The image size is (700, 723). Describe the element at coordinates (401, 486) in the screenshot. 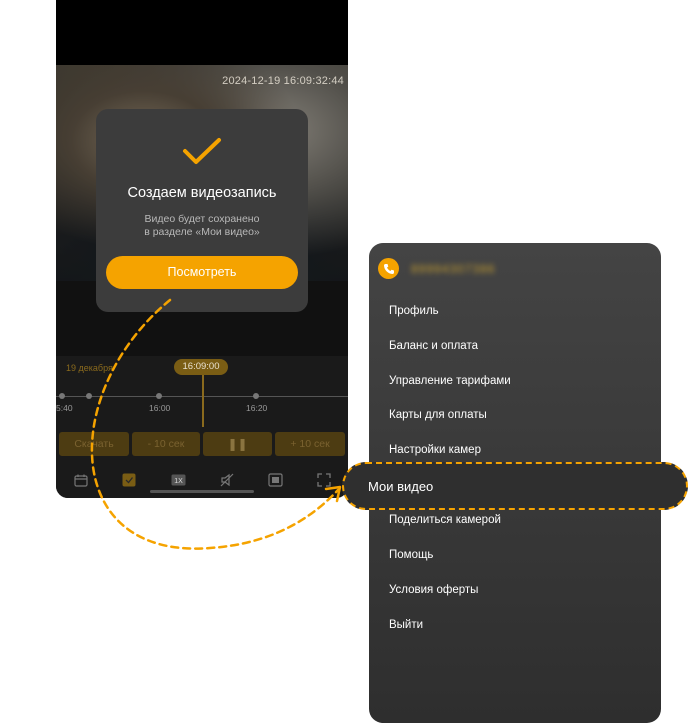

I see `menu-item-my-videos-label: Мои видео` at that location.